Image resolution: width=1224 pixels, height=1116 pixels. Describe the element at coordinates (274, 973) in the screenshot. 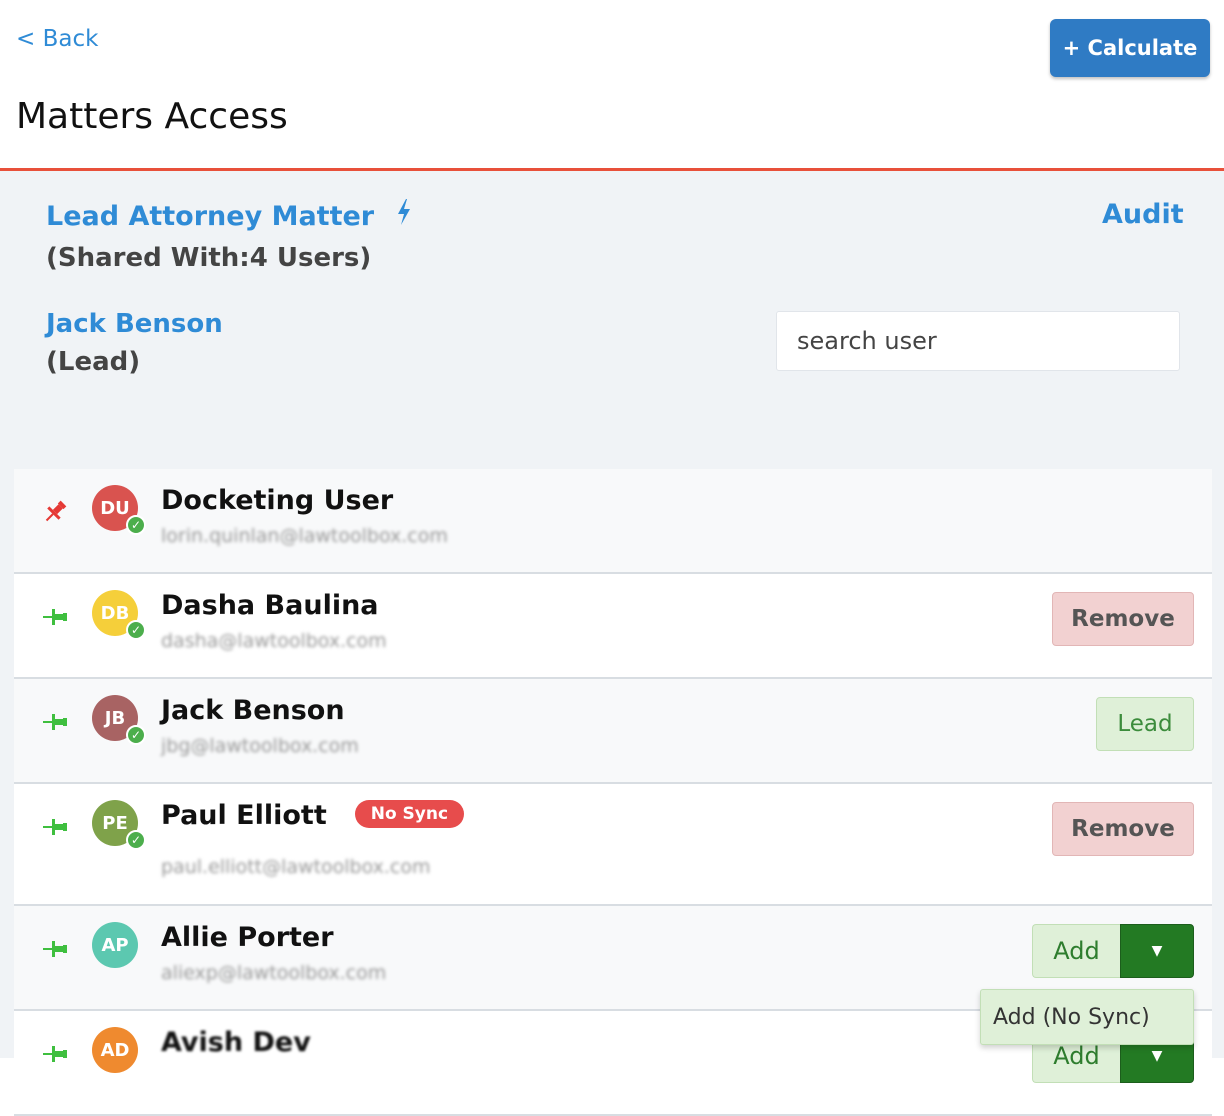

I see `user-email: aliexp@lawtoolbox.com` at that location.